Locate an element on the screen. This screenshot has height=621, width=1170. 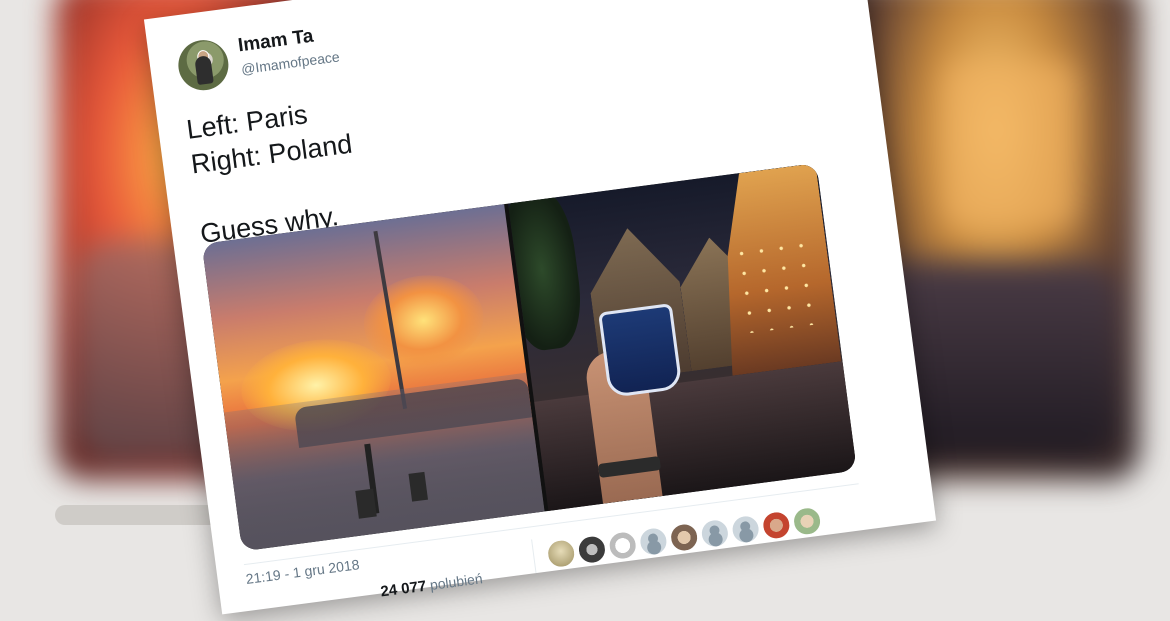
liker-facepile is located at coordinates (688, 538).